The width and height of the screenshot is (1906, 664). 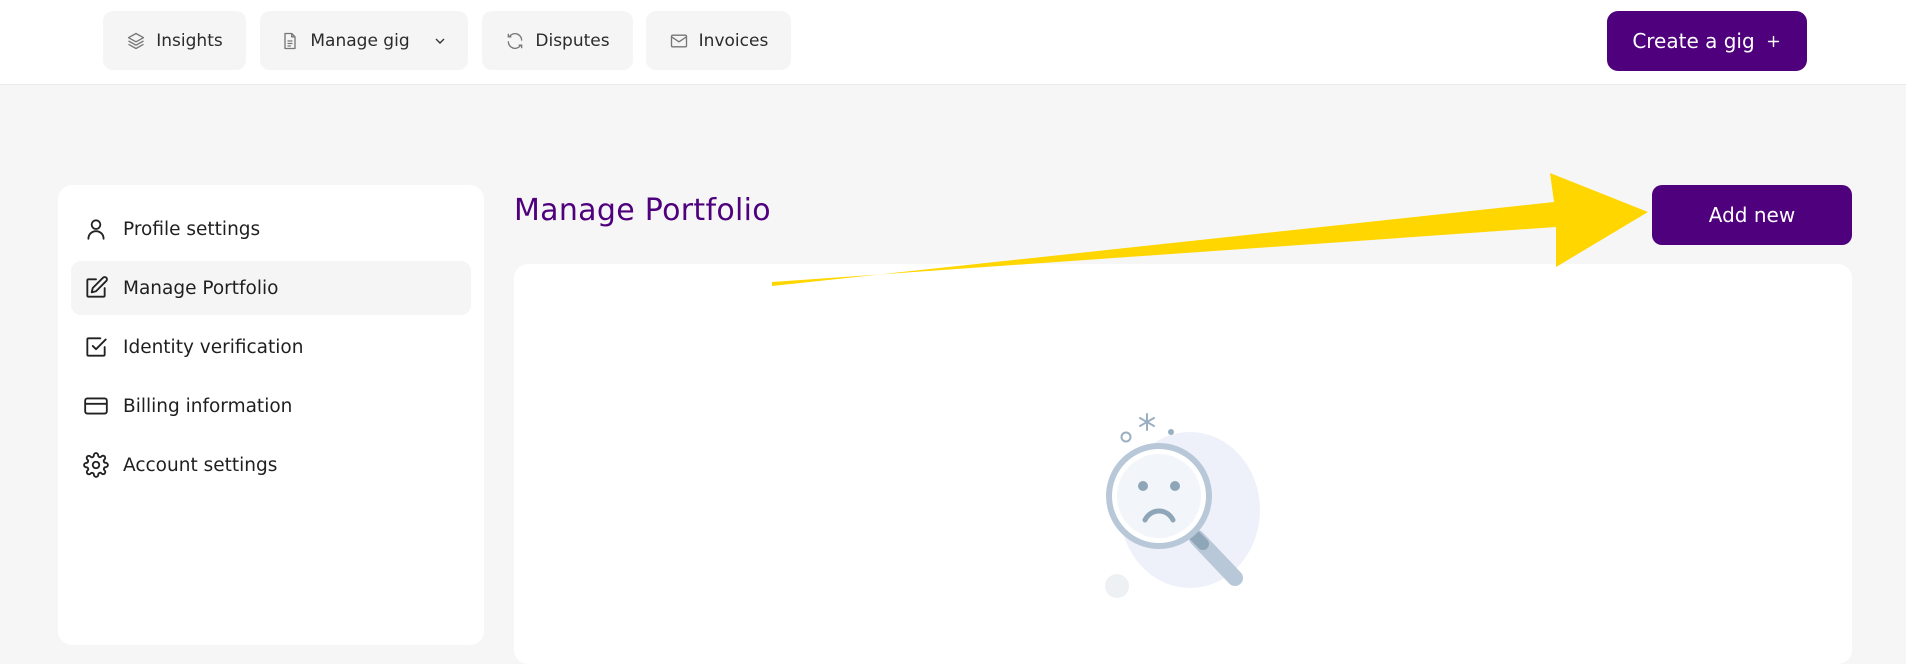 What do you see at coordinates (1693, 41) in the screenshot?
I see `create-gig-label: Create a gig` at bounding box center [1693, 41].